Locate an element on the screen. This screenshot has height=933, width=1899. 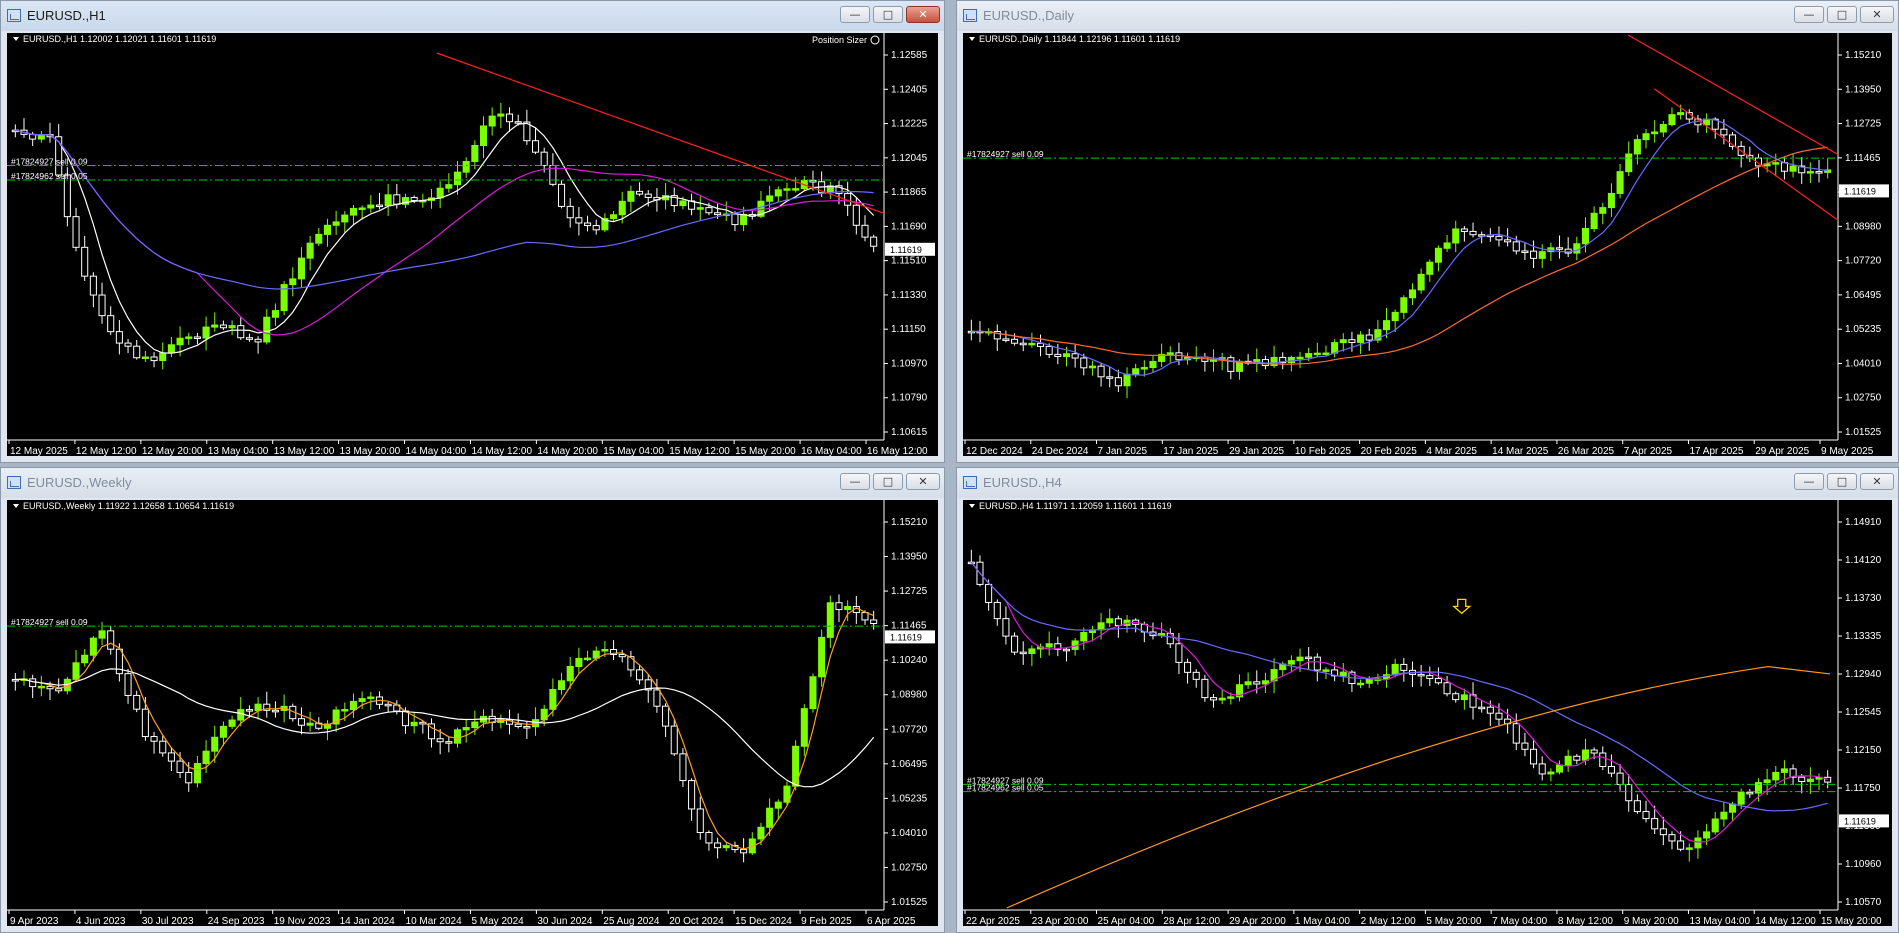
time-tick-label: 19 Nov 2023 is located at coordinates (302, 921).